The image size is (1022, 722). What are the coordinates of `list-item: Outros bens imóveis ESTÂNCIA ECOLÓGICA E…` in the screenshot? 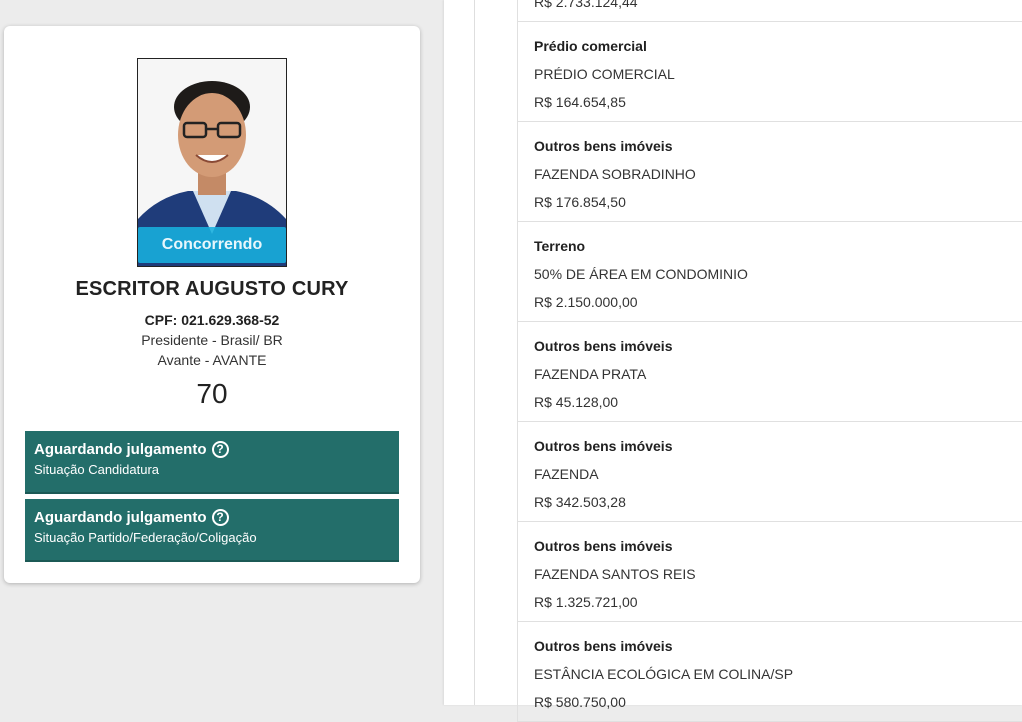 It's located at (770, 672).